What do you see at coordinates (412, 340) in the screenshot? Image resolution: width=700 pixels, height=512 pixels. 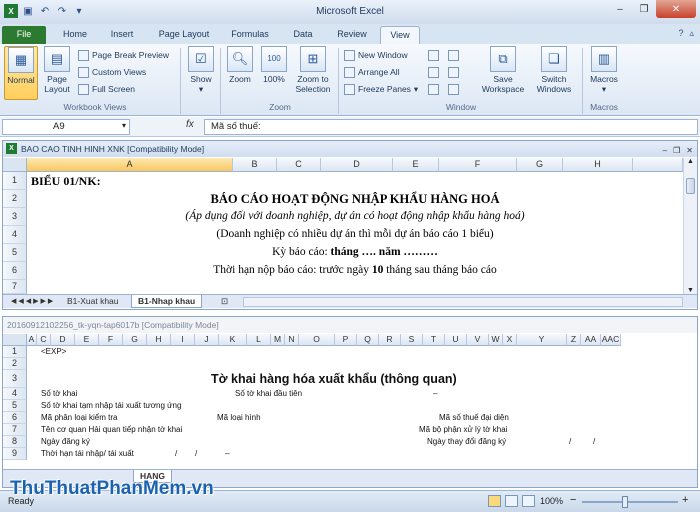 I see `col-header-s: S` at bounding box center [412, 340].